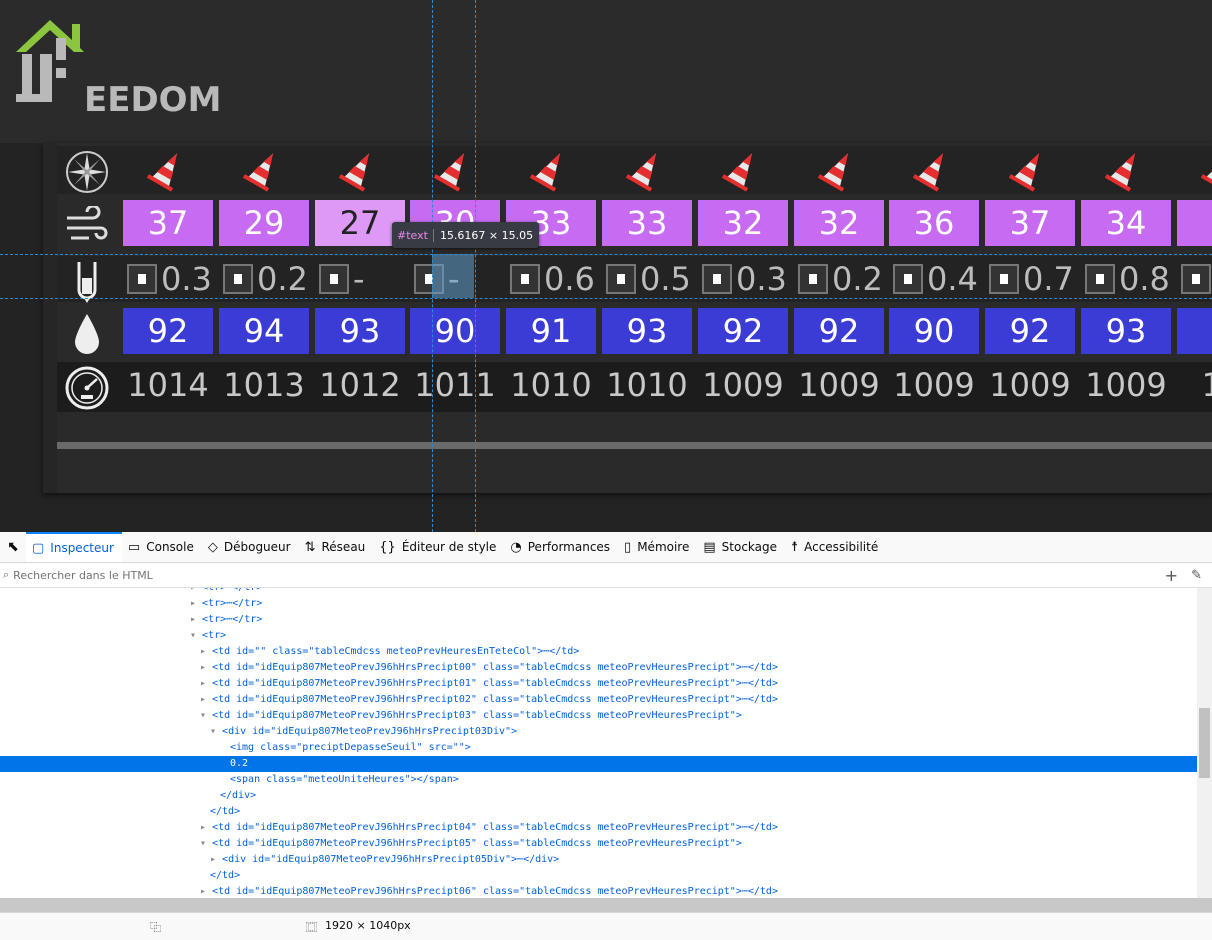 The width and height of the screenshot is (1212, 940). What do you see at coordinates (83, 575) in the screenshot?
I see `html-search-input: Rechercher dans le HTML` at bounding box center [83, 575].